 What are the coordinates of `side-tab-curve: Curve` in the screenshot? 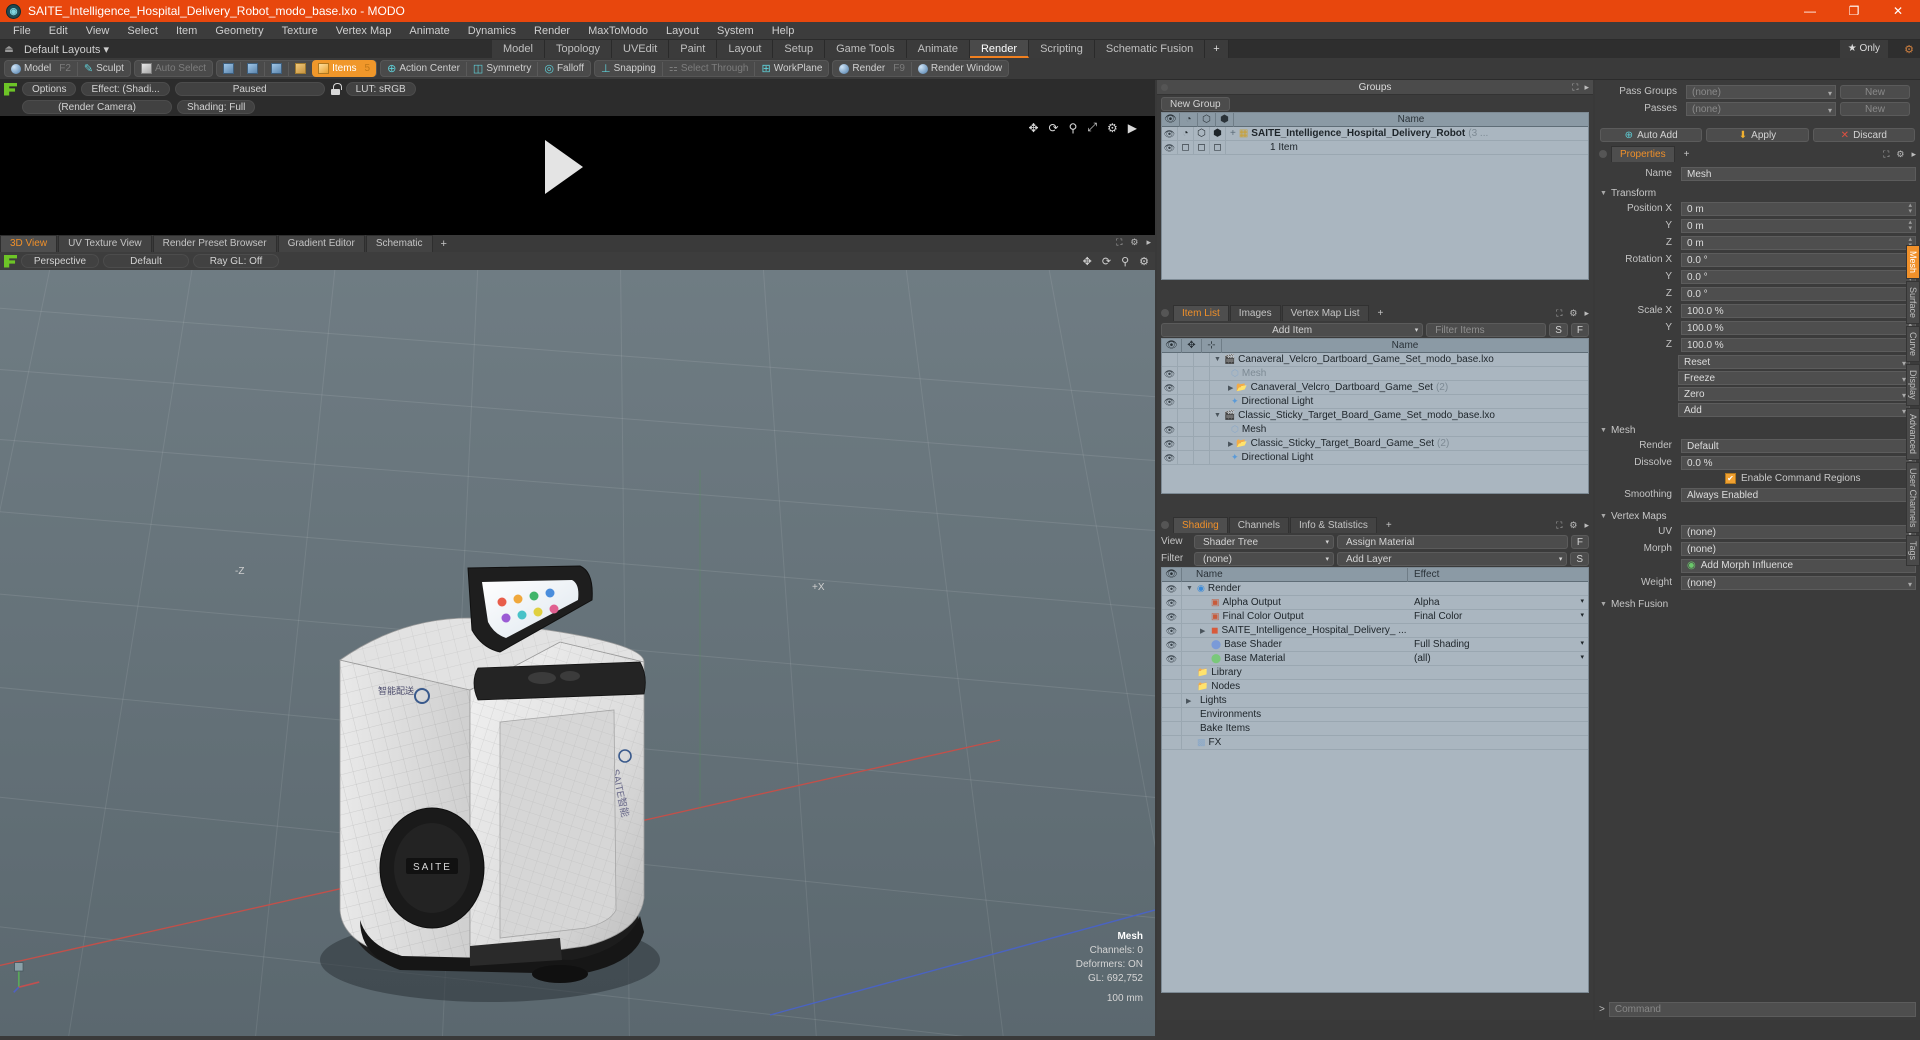 It's located at (1913, 344).